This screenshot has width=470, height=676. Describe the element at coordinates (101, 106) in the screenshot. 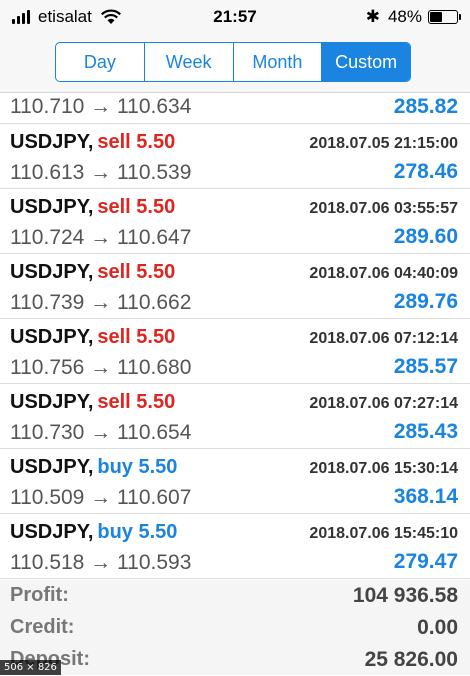

I see `trade-prices: 110.710 → 110.634` at that location.